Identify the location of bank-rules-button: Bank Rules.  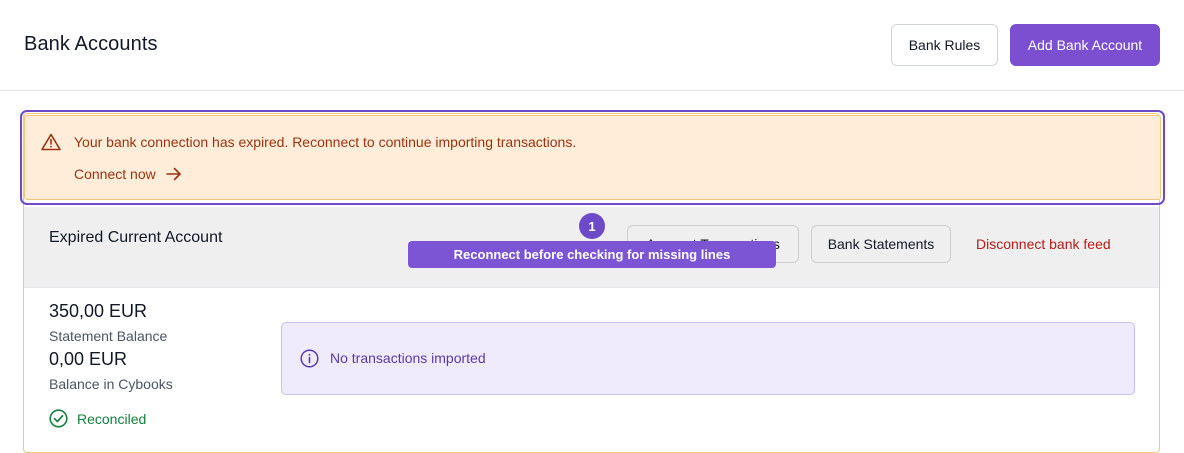
(944, 45).